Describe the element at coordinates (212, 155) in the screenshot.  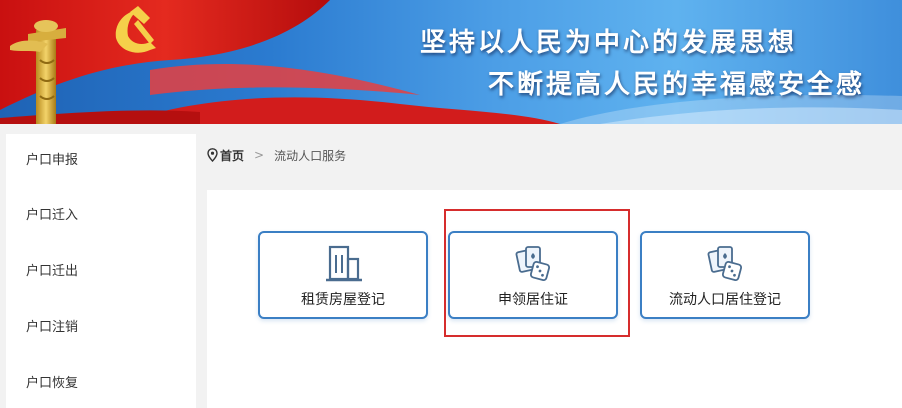
I see `location-pin-icon` at that location.